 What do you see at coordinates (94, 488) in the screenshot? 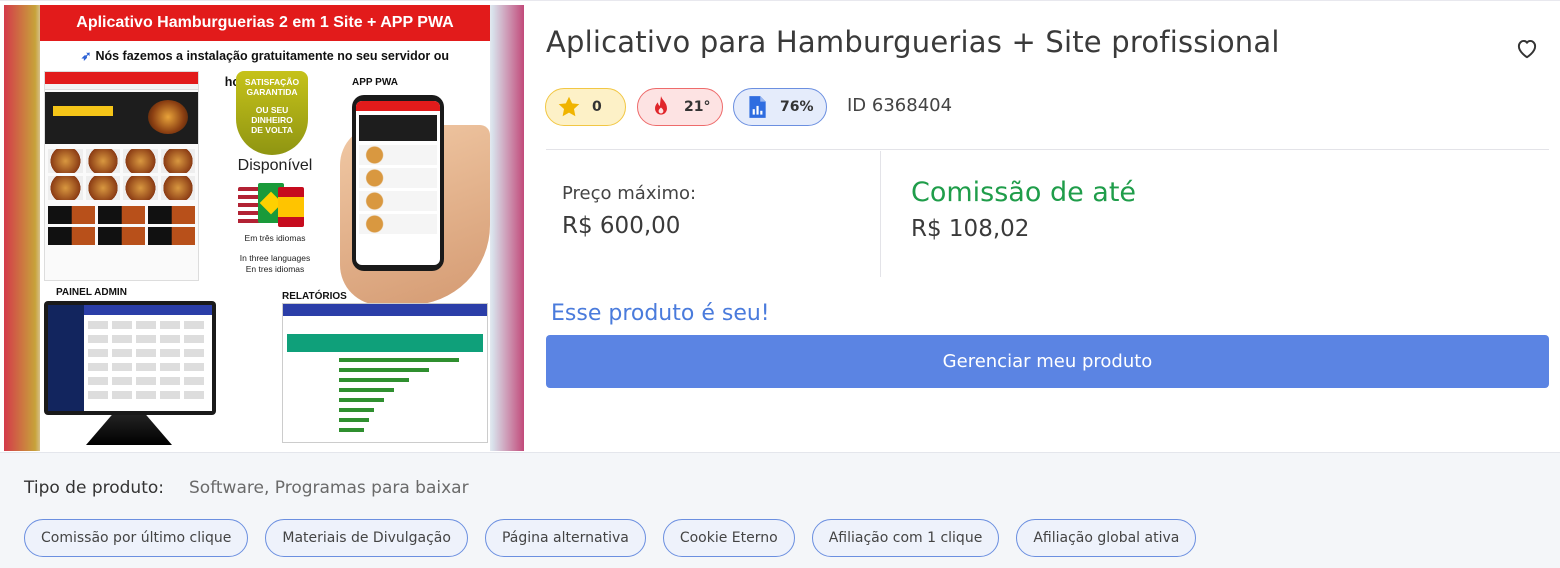
I see `product-type-label: Tipo de produto:` at bounding box center [94, 488].